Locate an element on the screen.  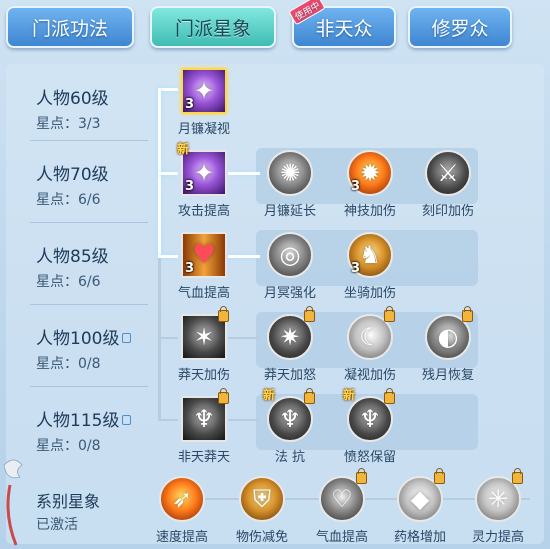
tab-bar: 门派功法 门派星象 使用中 非天众 修罗众 is located at coordinates (275, 29).